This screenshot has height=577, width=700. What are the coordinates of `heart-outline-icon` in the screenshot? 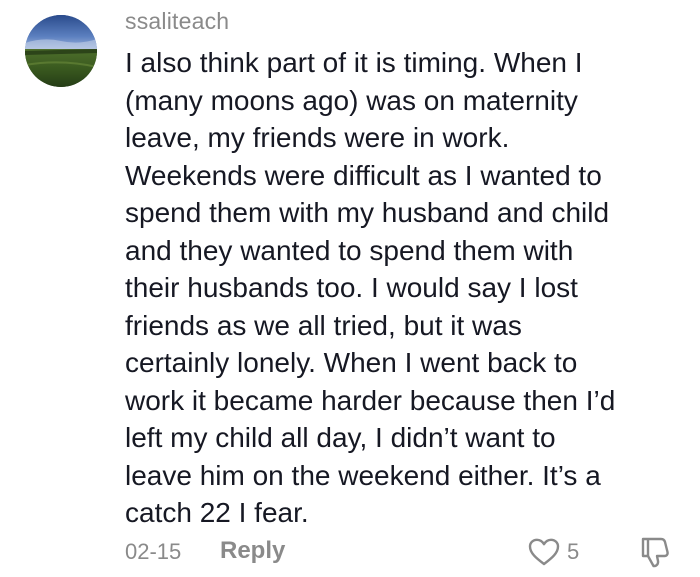 It's located at (544, 552).